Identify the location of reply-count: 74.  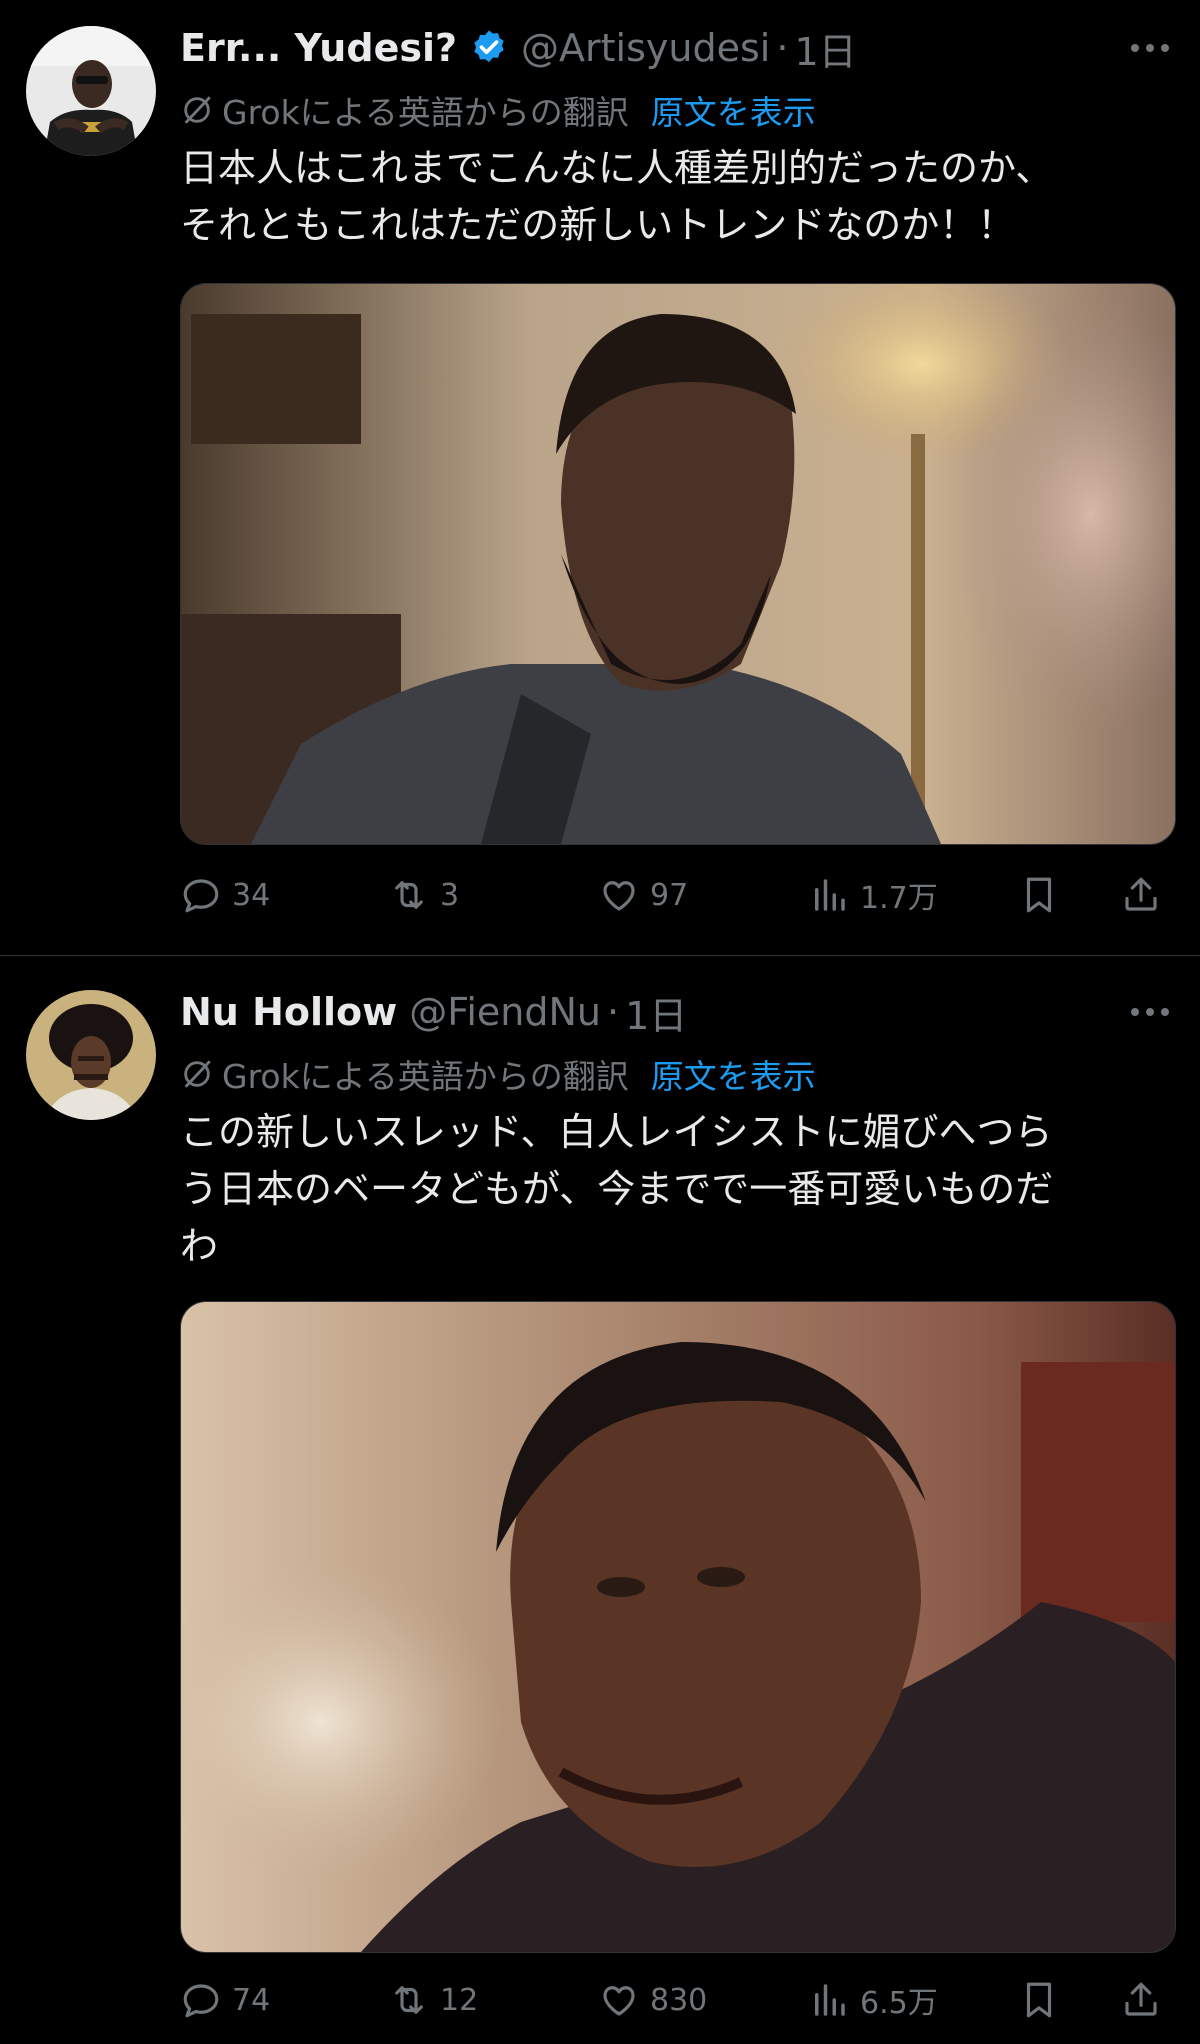
(251, 2000).